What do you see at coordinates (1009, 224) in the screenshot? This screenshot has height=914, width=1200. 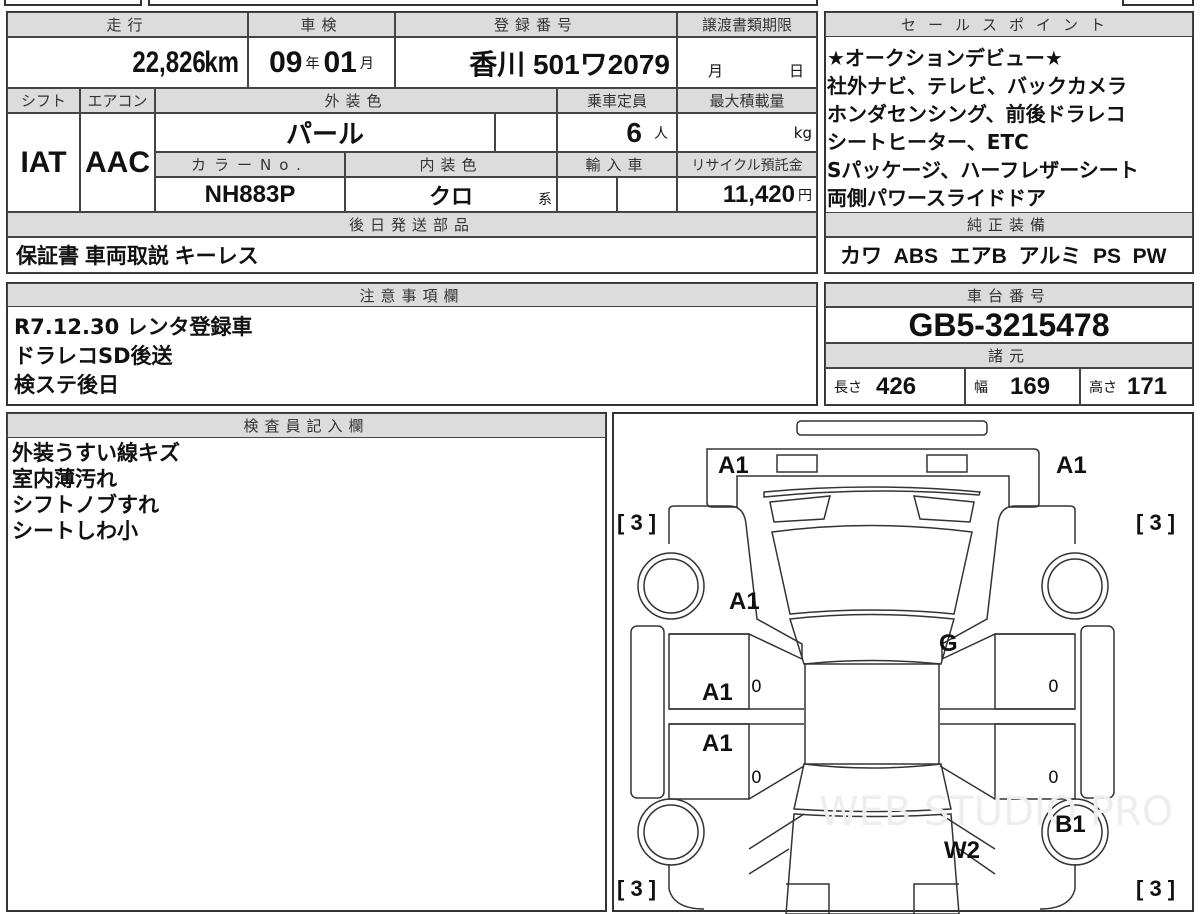 I see `equip-label: 純正装備` at bounding box center [1009, 224].